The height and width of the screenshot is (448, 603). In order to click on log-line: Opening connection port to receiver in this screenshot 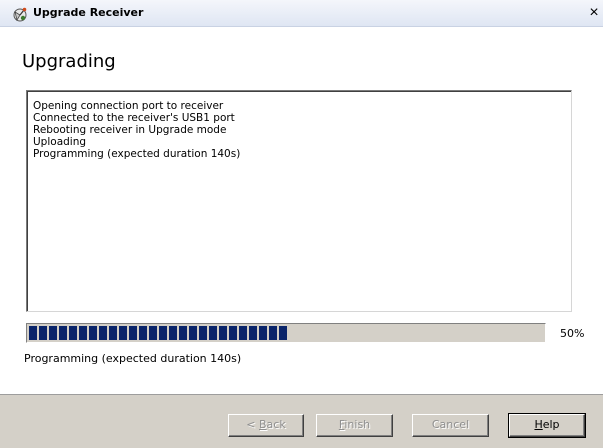, I will do `click(128, 106)`.